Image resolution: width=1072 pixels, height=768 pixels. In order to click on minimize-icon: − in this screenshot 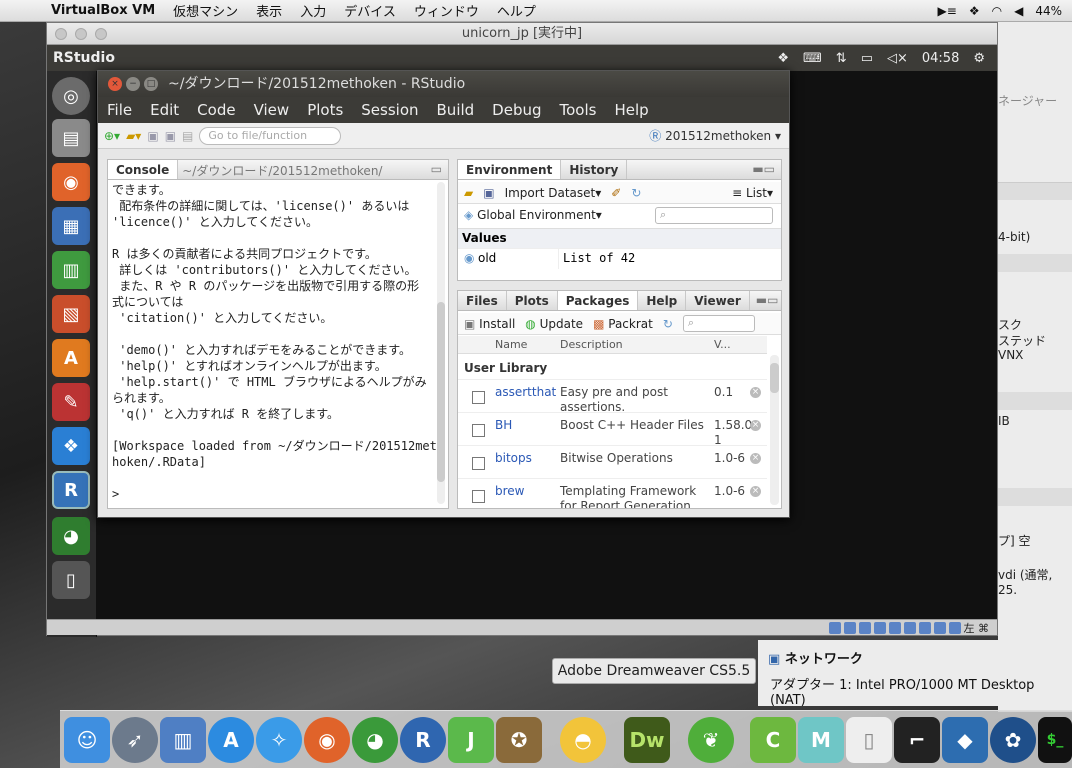, I will do `click(133, 84)`.